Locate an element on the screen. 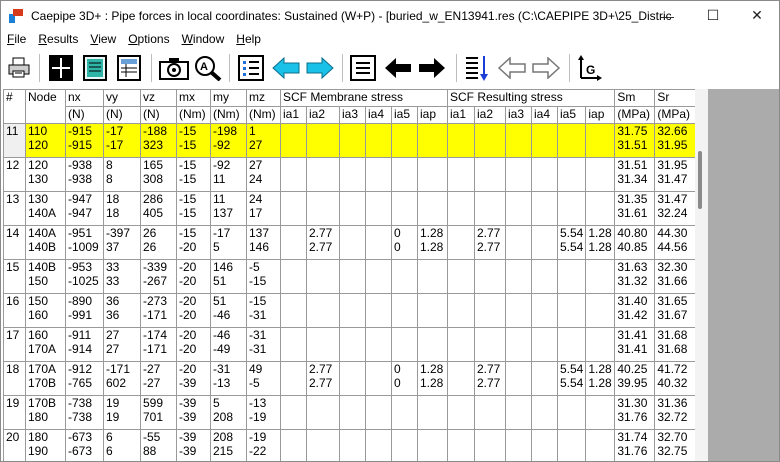  vertical-scrollbar is located at coordinates (701, 275).